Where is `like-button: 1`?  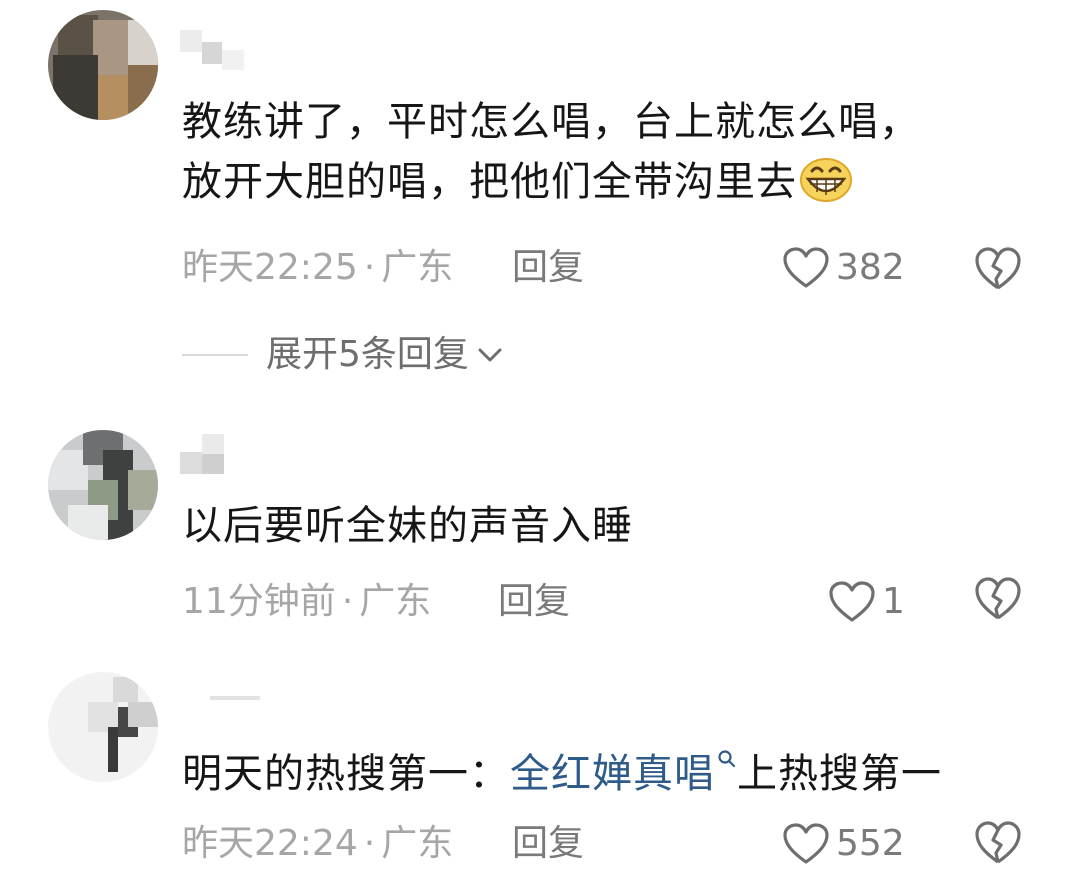
like-button: 1 is located at coordinates (866, 602).